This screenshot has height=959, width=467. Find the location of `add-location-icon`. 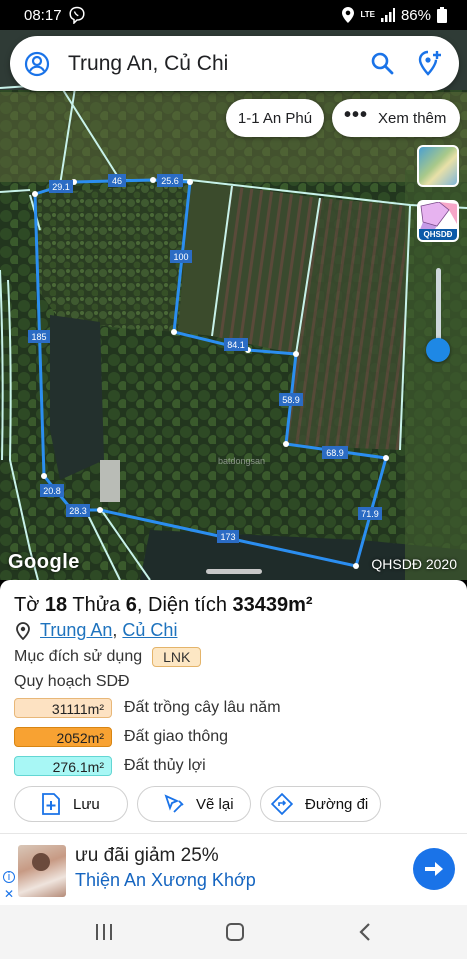

add-location-icon is located at coordinates (429, 63).